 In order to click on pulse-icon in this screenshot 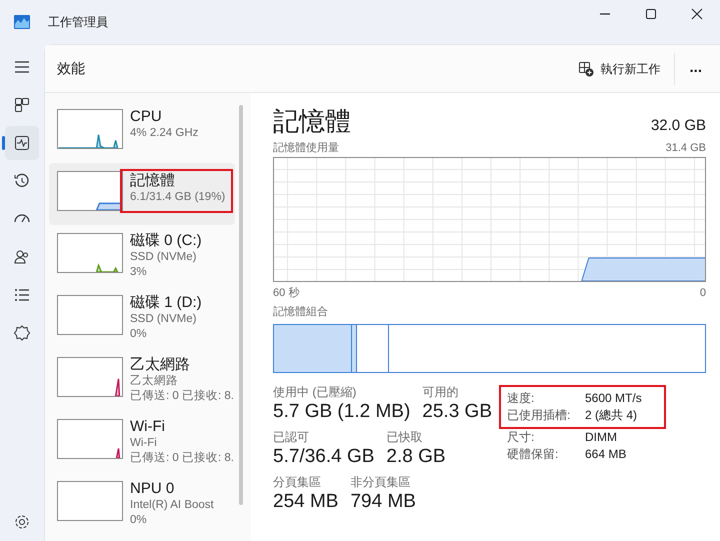, I will do `click(22, 143)`.